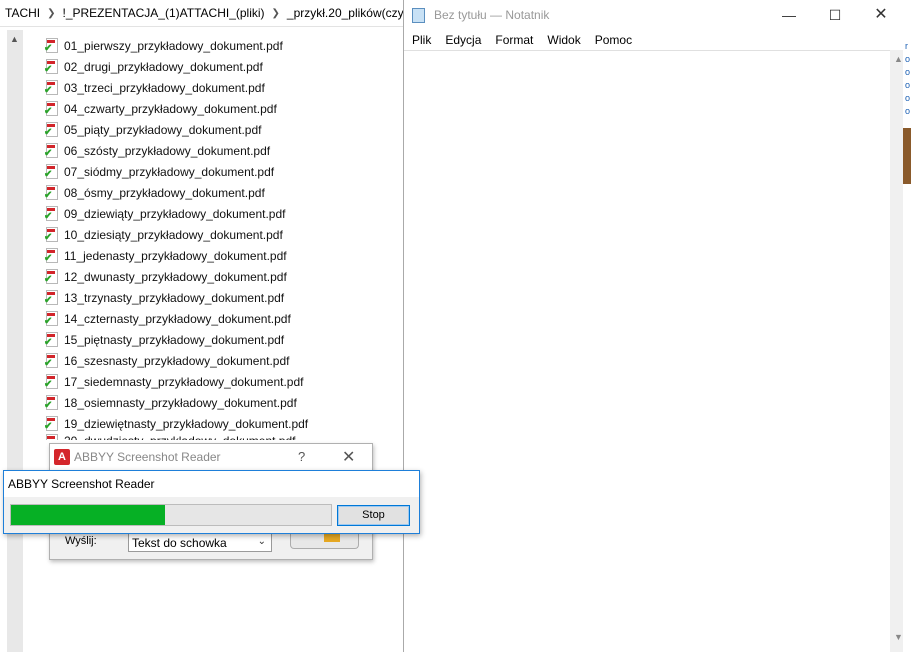  Describe the element at coordinates (173, 234) in the screenshot. I see `file-name: 10_dziesiąty_przykładowy_dokument.pdf` at that location.